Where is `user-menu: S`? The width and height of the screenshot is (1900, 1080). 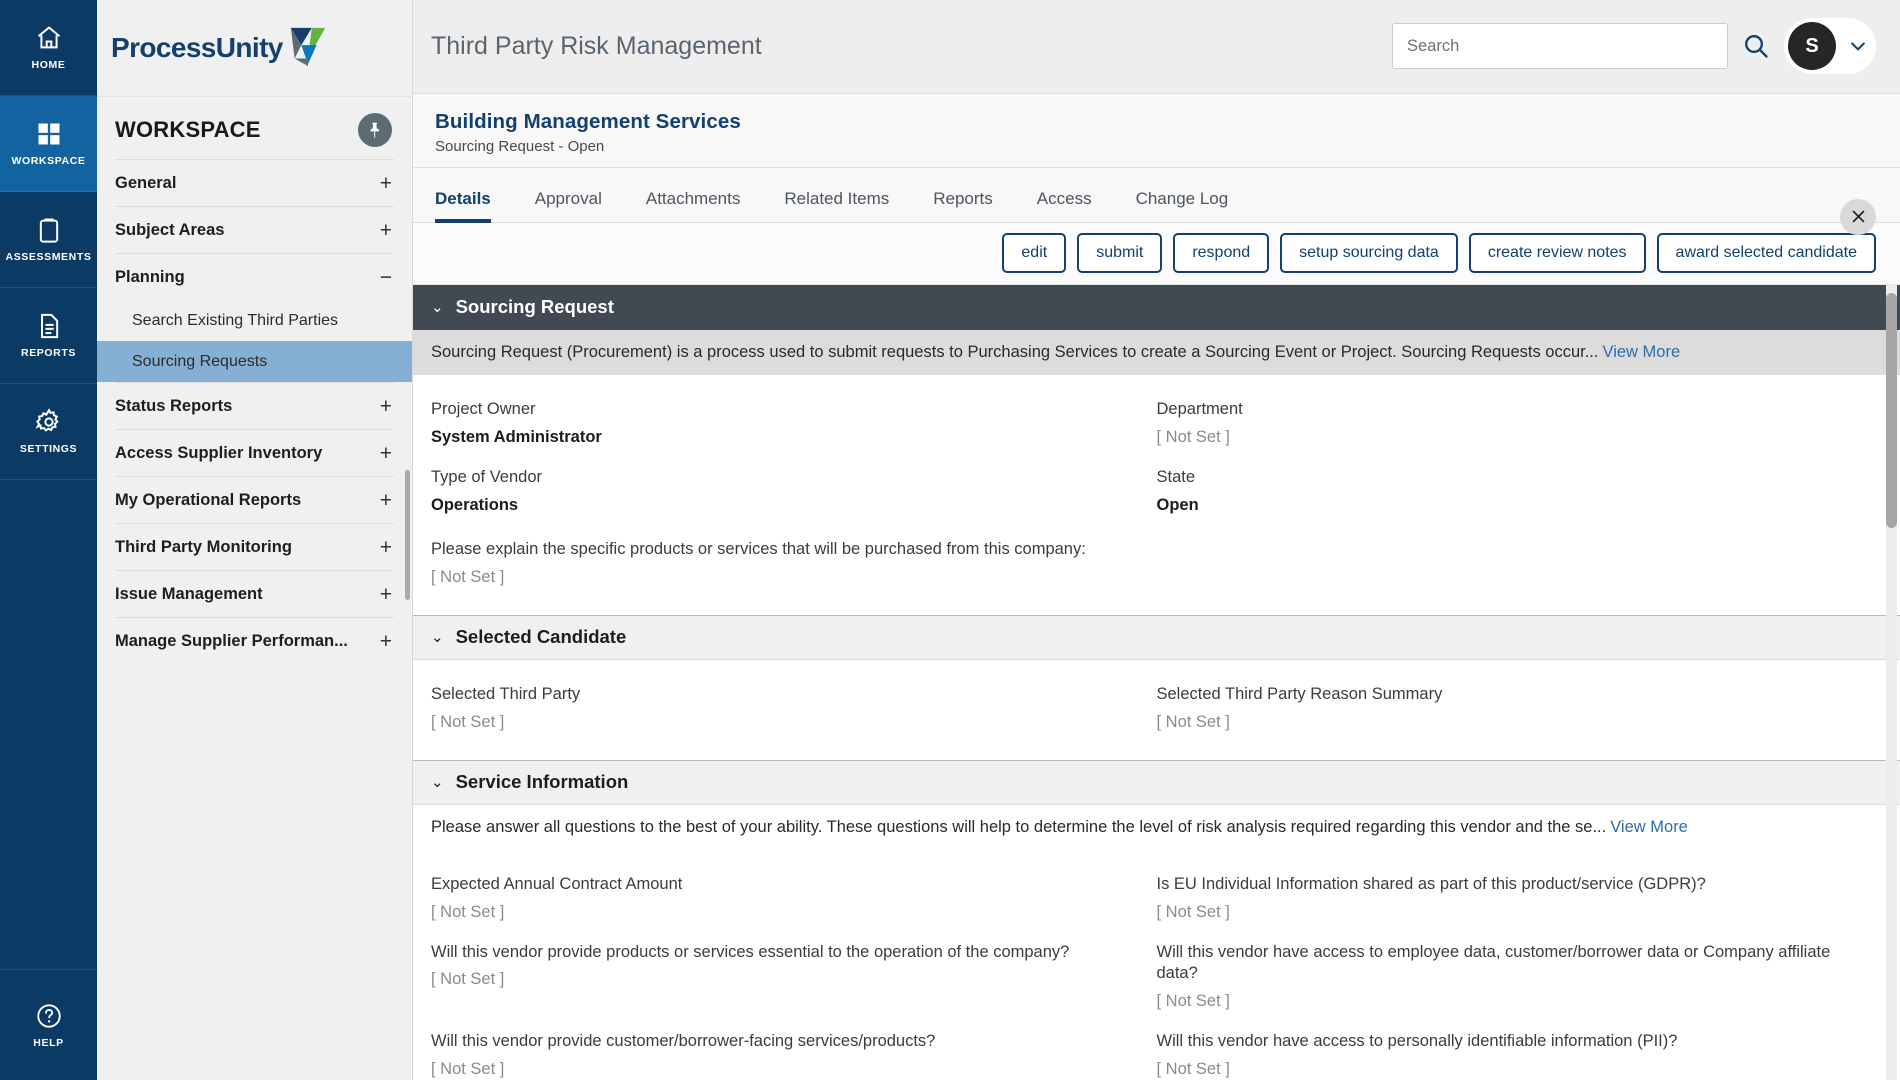 user-menu: S is located at coordinates (1830, 46).